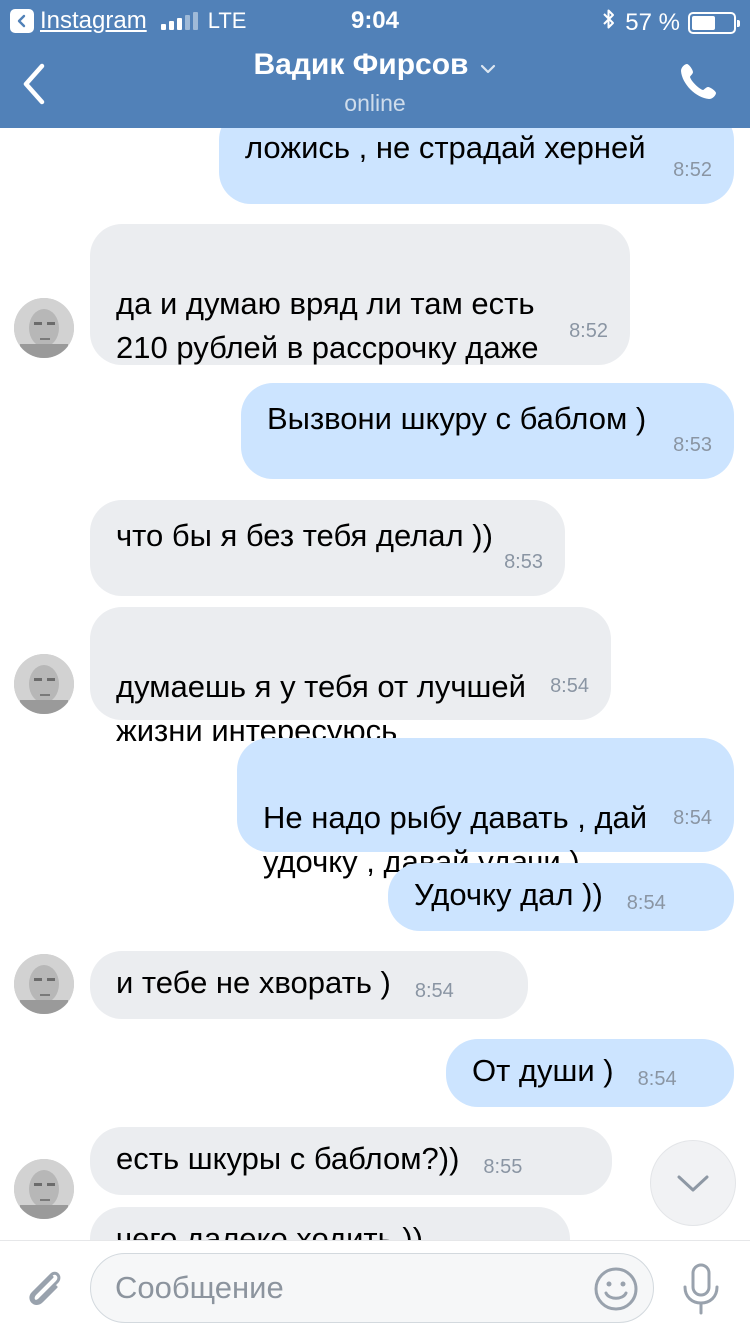 The image size is (750, 1334). Describe the element at coordinates (304, 535) in the screenshot. I see `message-text: что бы я без тебя делал ))` at that location.